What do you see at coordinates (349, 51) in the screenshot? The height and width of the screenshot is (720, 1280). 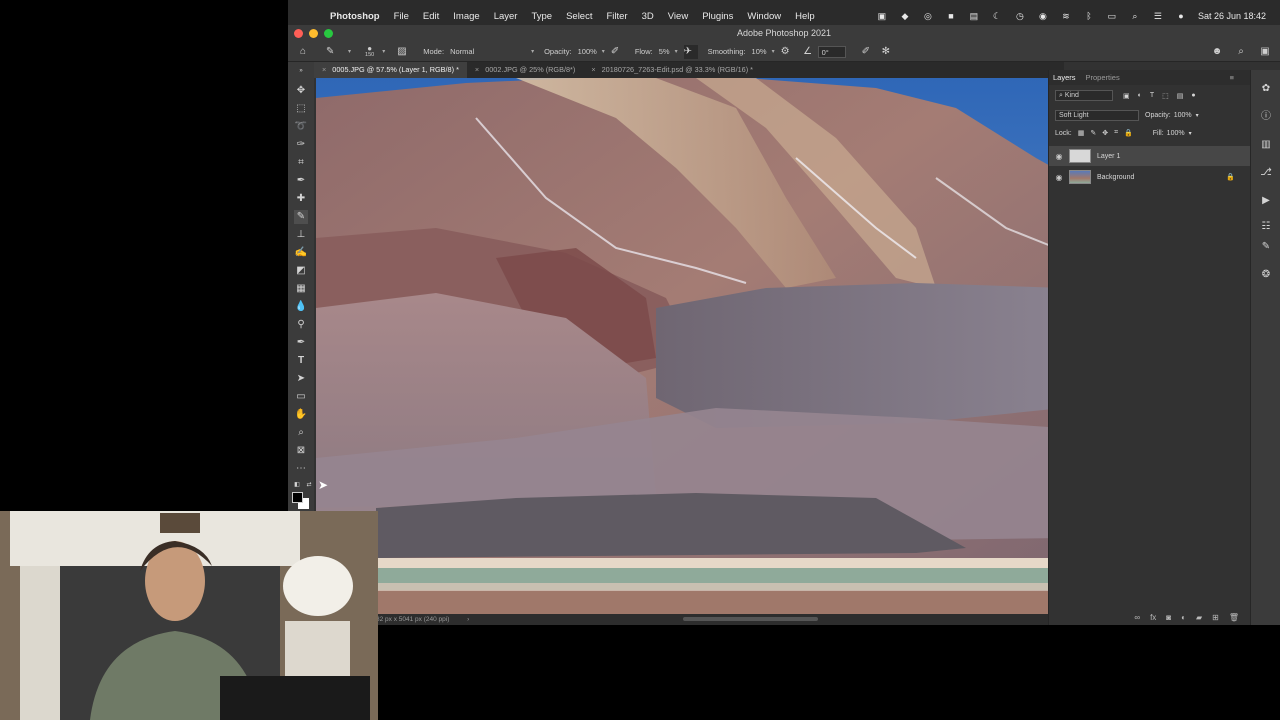 I see `brush-preset-caret: ▾` at bounding box center [349, 51].